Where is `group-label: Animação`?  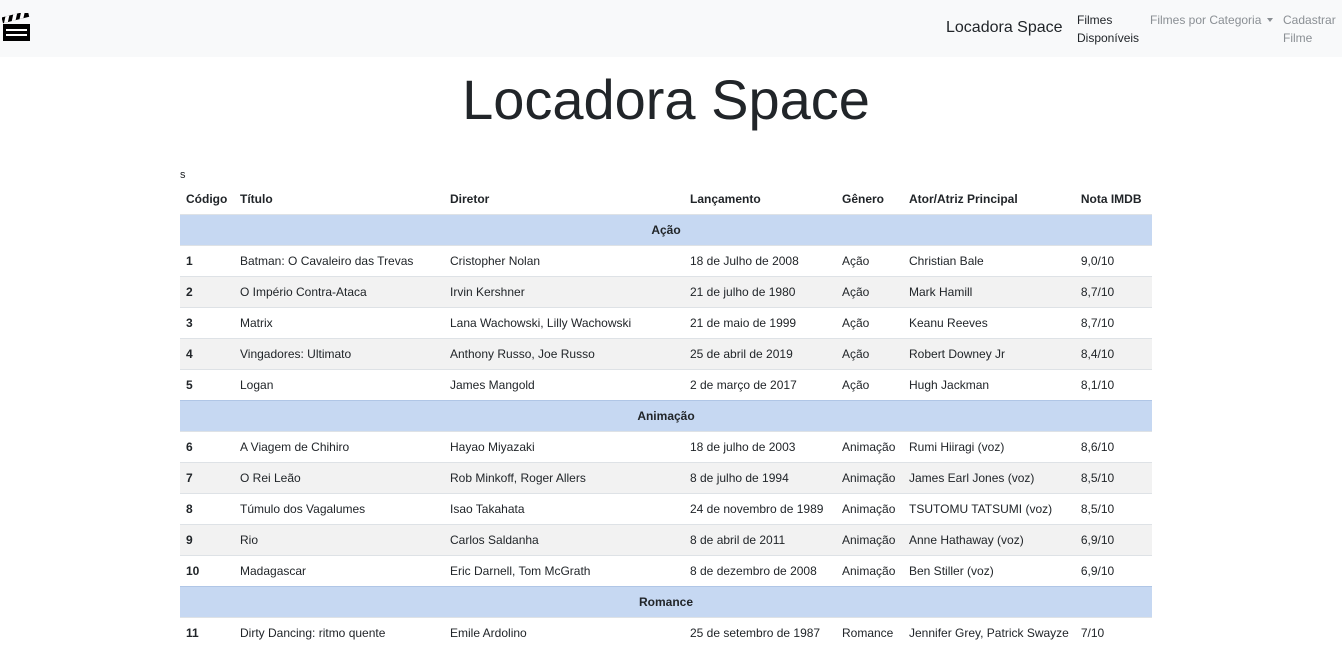
group-label: Animação is located at coordinates (666, 416).